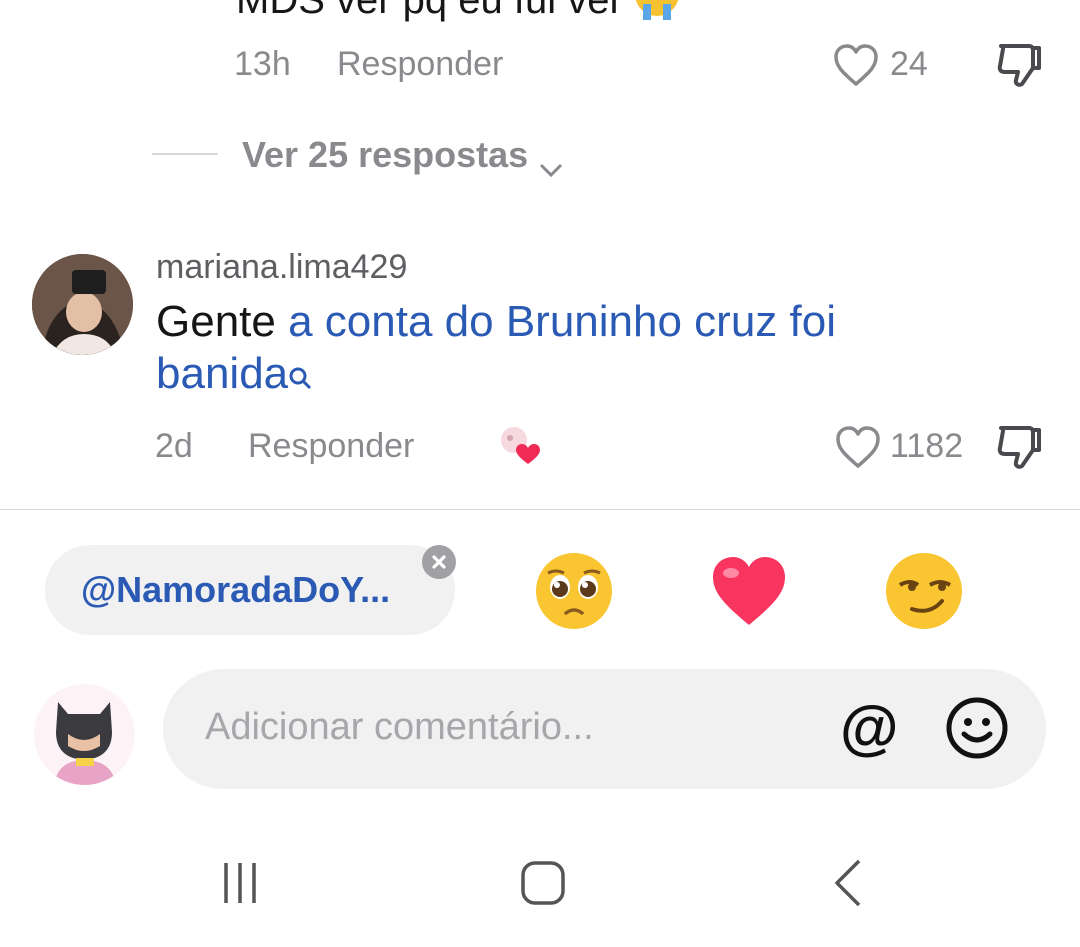  What do you see at coordinates (222, 321) in the screenshot?
I see `comment-text: Gente` at bounding box center [222, 321].